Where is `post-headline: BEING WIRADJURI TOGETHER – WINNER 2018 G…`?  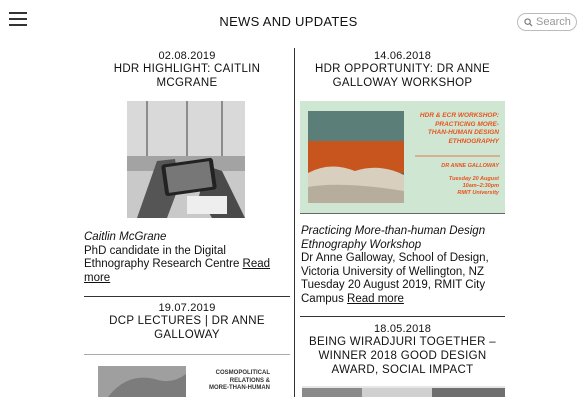
post-headline: BEING WIRADJURI TOGETHER – WINNER 2018 G… is located at coordinates (402, 356).